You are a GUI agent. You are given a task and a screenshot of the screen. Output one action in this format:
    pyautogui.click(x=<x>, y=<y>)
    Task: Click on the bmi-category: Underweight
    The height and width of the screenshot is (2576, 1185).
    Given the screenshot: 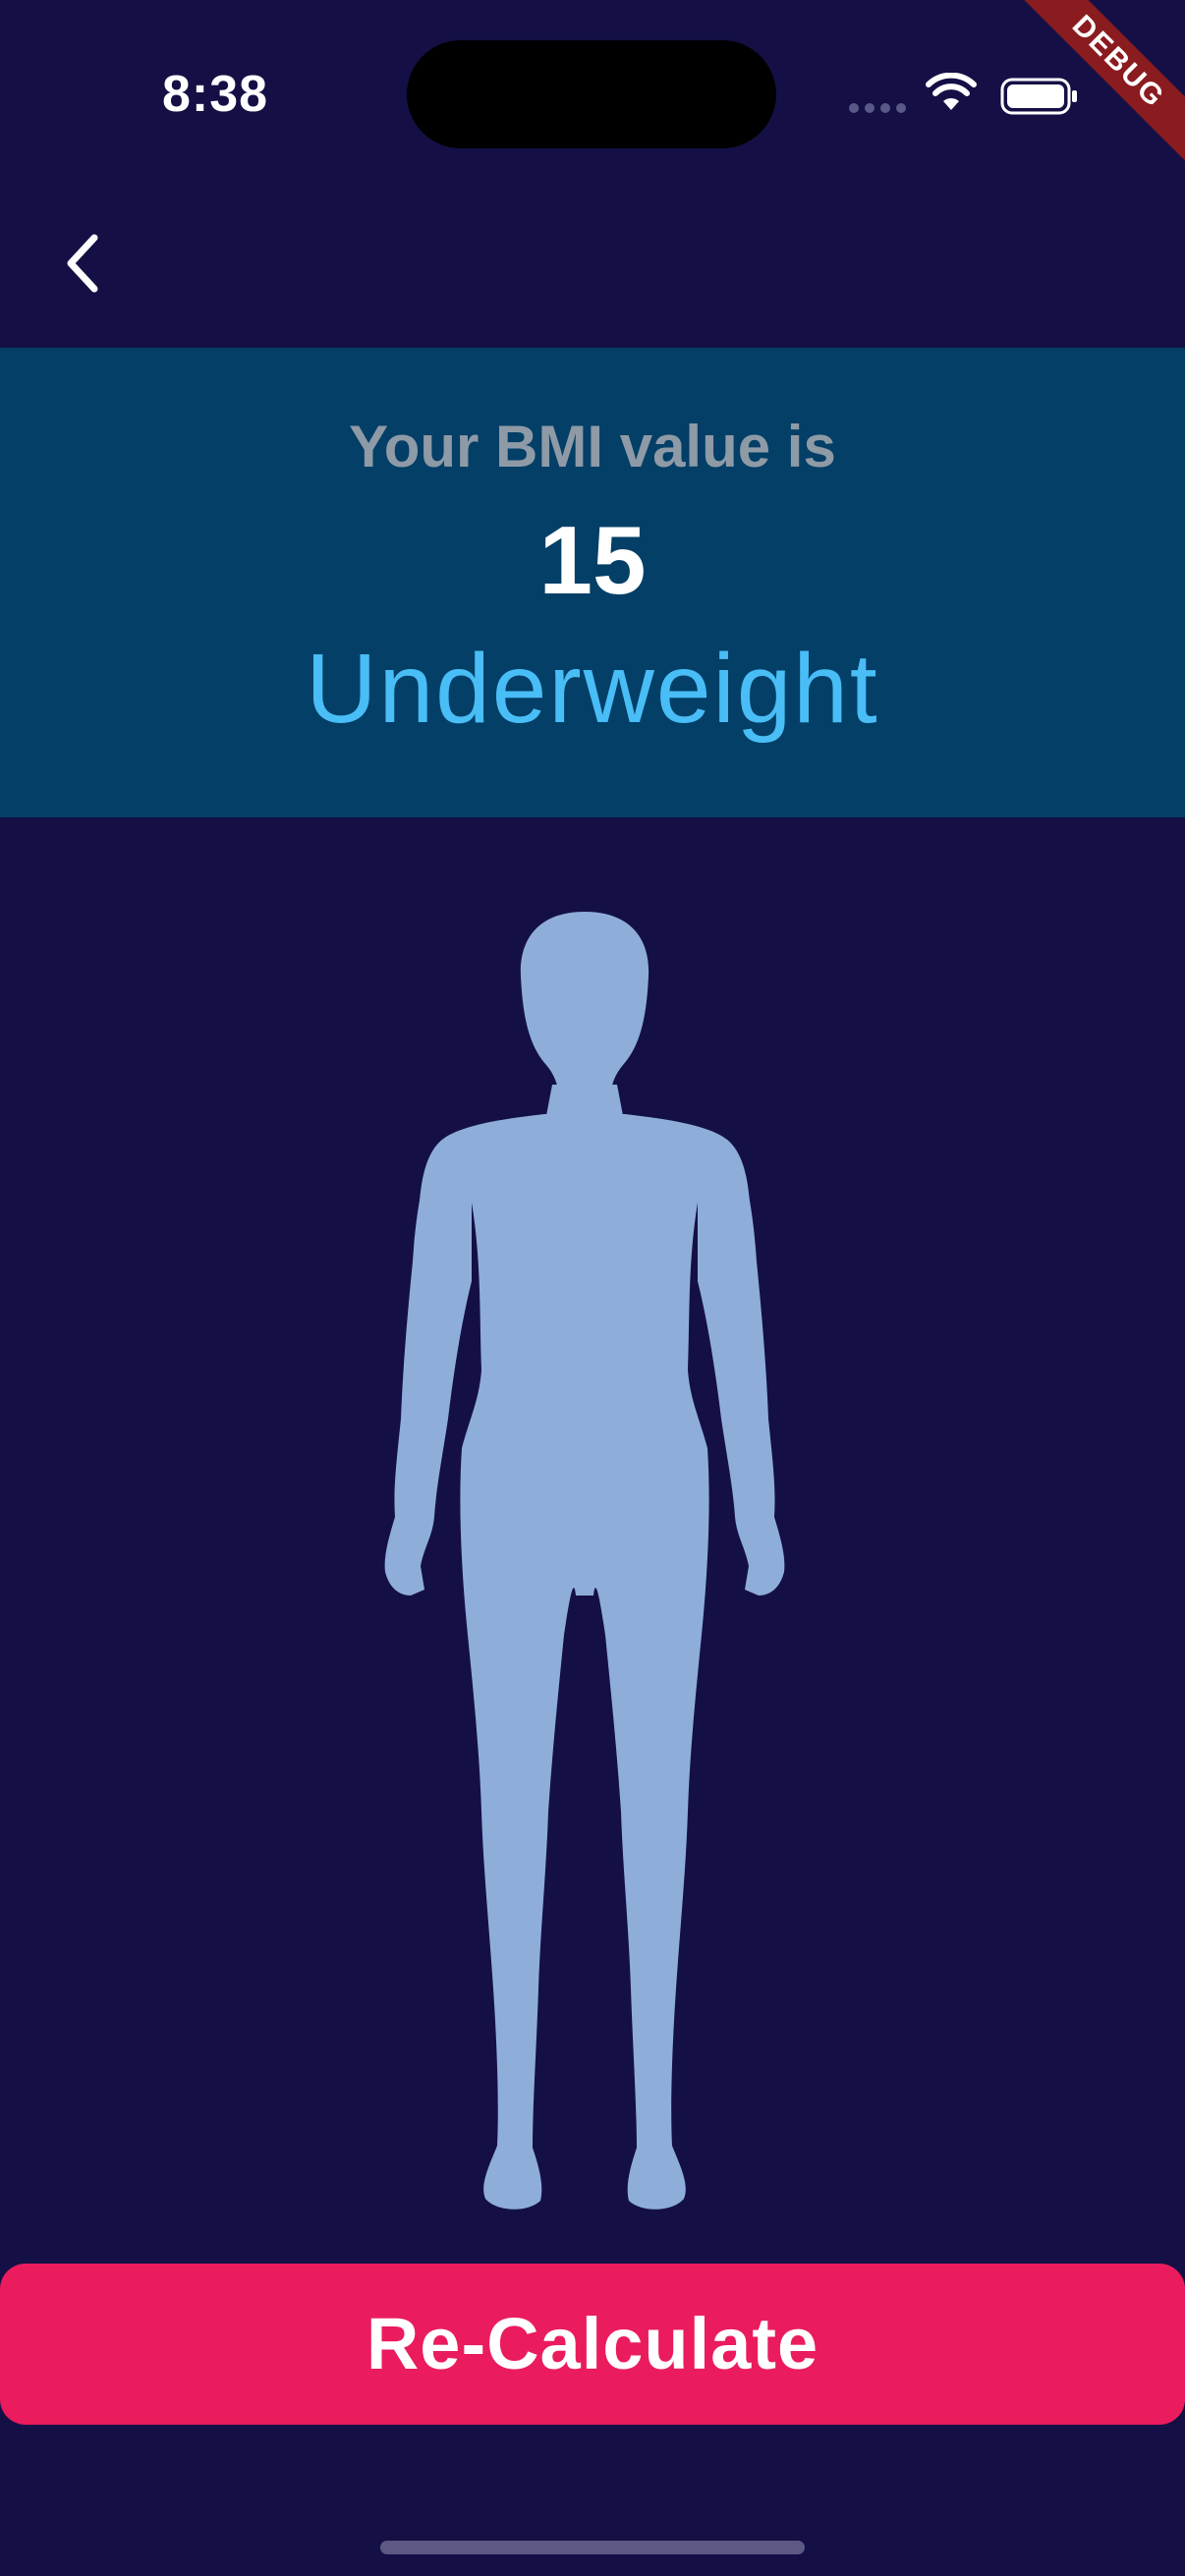 What is the action you would take?
    pyautogui.click(x=592, y=689)
    